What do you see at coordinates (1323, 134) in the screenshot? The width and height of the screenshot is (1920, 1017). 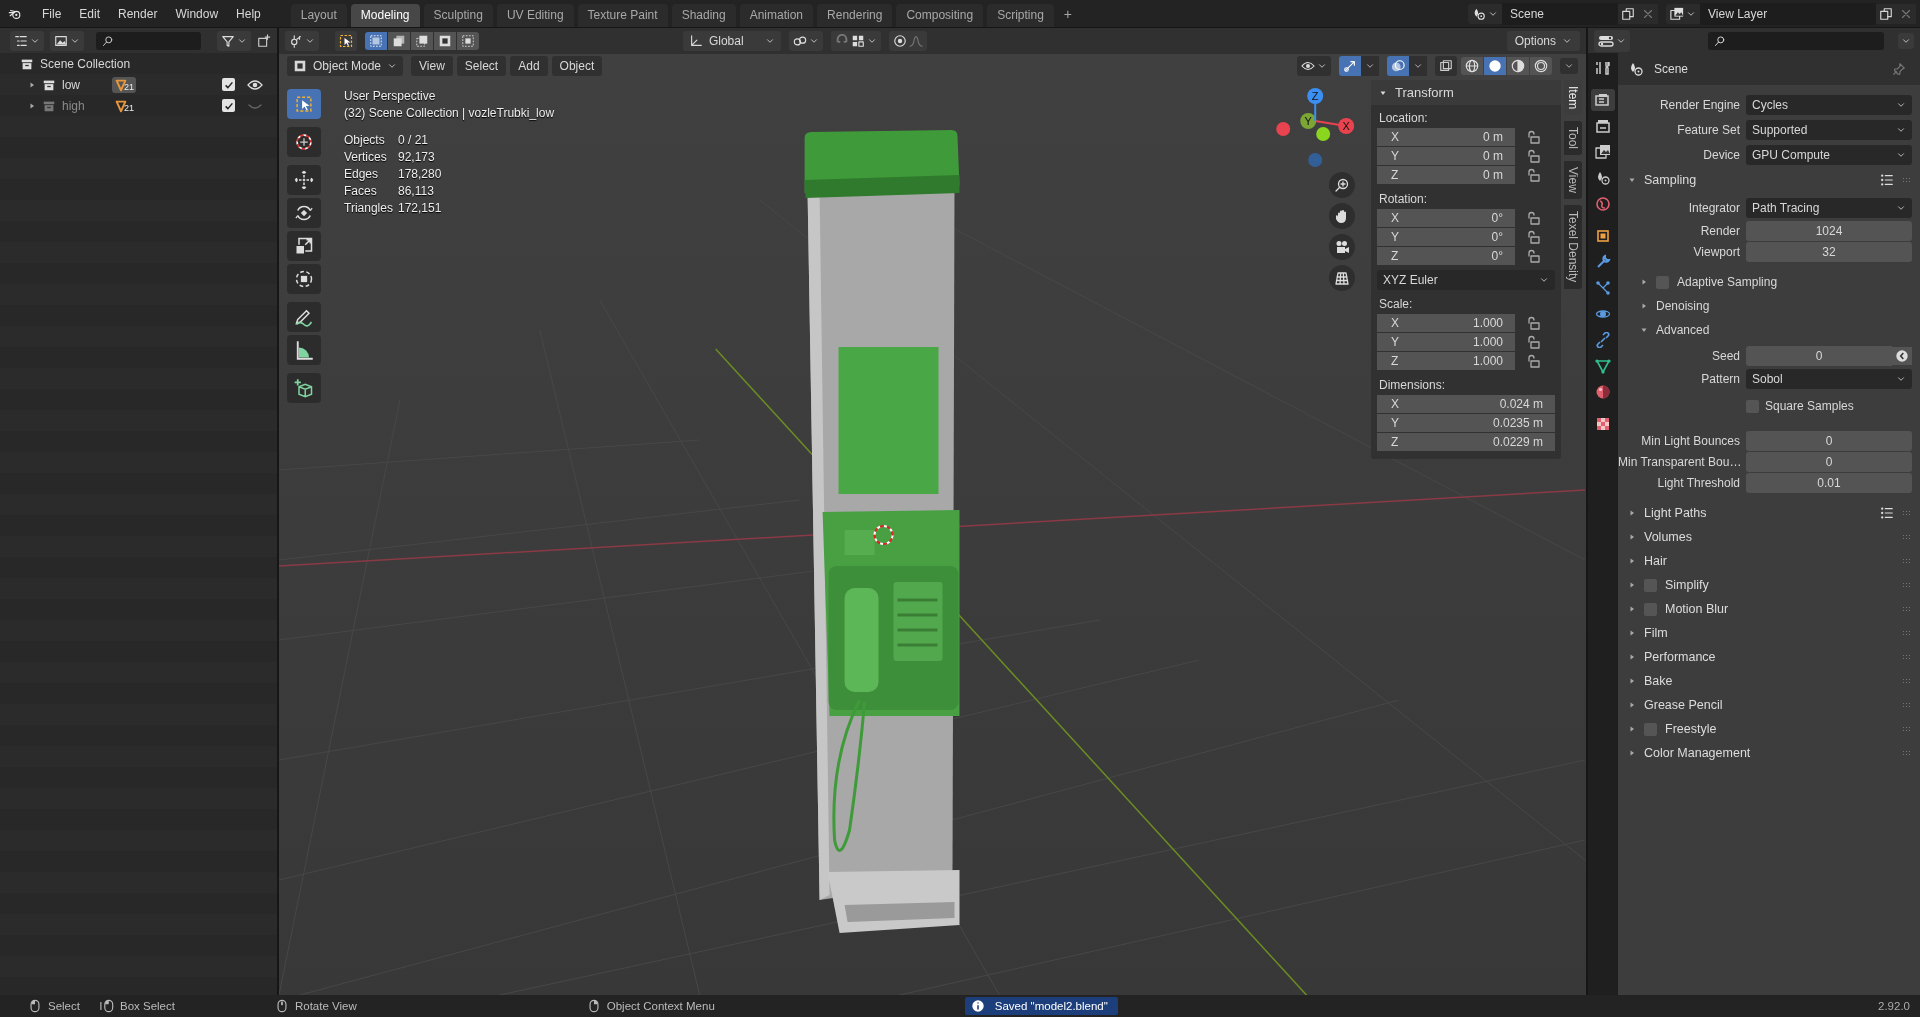 I see `axis-handle` at bounding box center [1323, 134].